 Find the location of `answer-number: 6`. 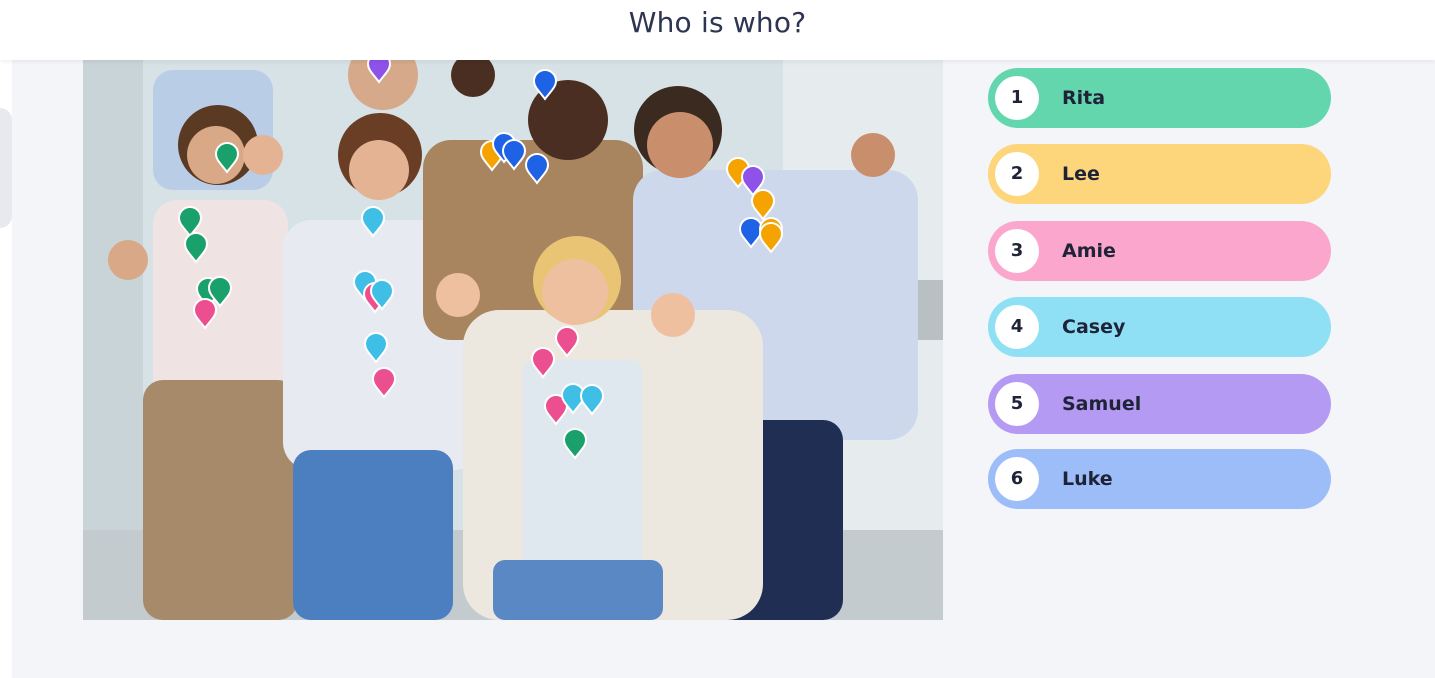

answer-number: 6 is located at coordinates (1017, 479).